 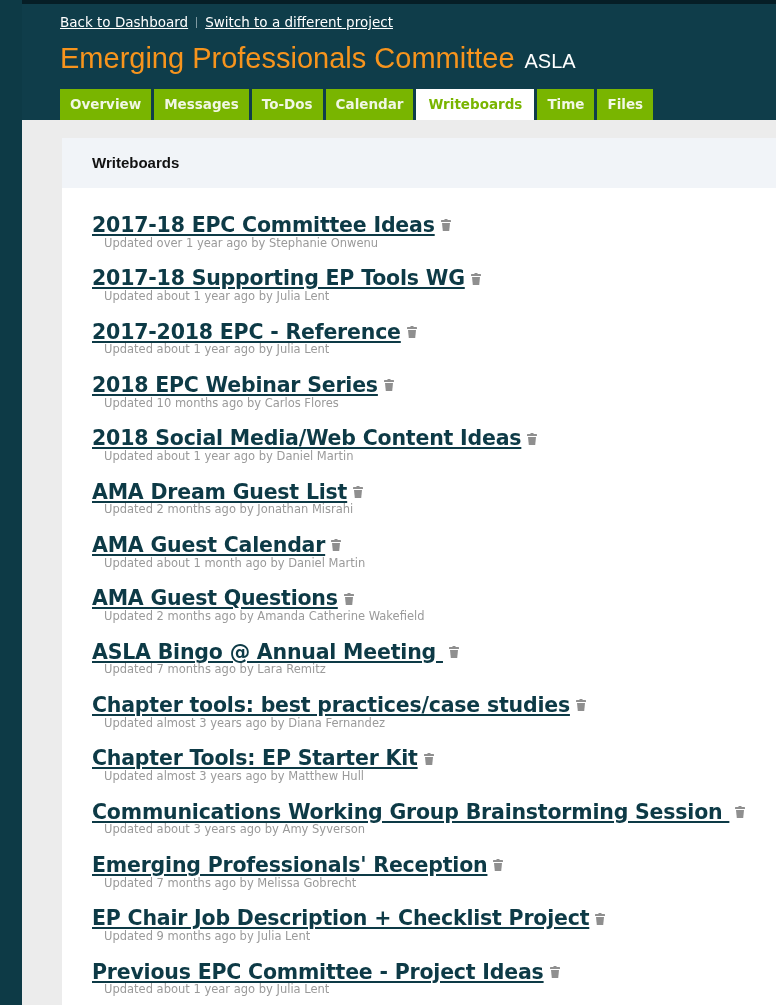 I want to click on updated-text: Updated about 3 years ago by Amy Syverson, so click(x=235, y=830).